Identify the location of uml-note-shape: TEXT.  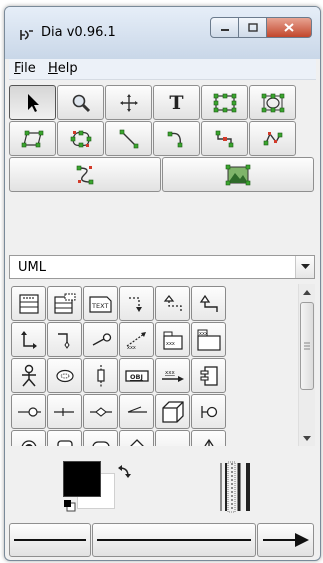
(100, 303).